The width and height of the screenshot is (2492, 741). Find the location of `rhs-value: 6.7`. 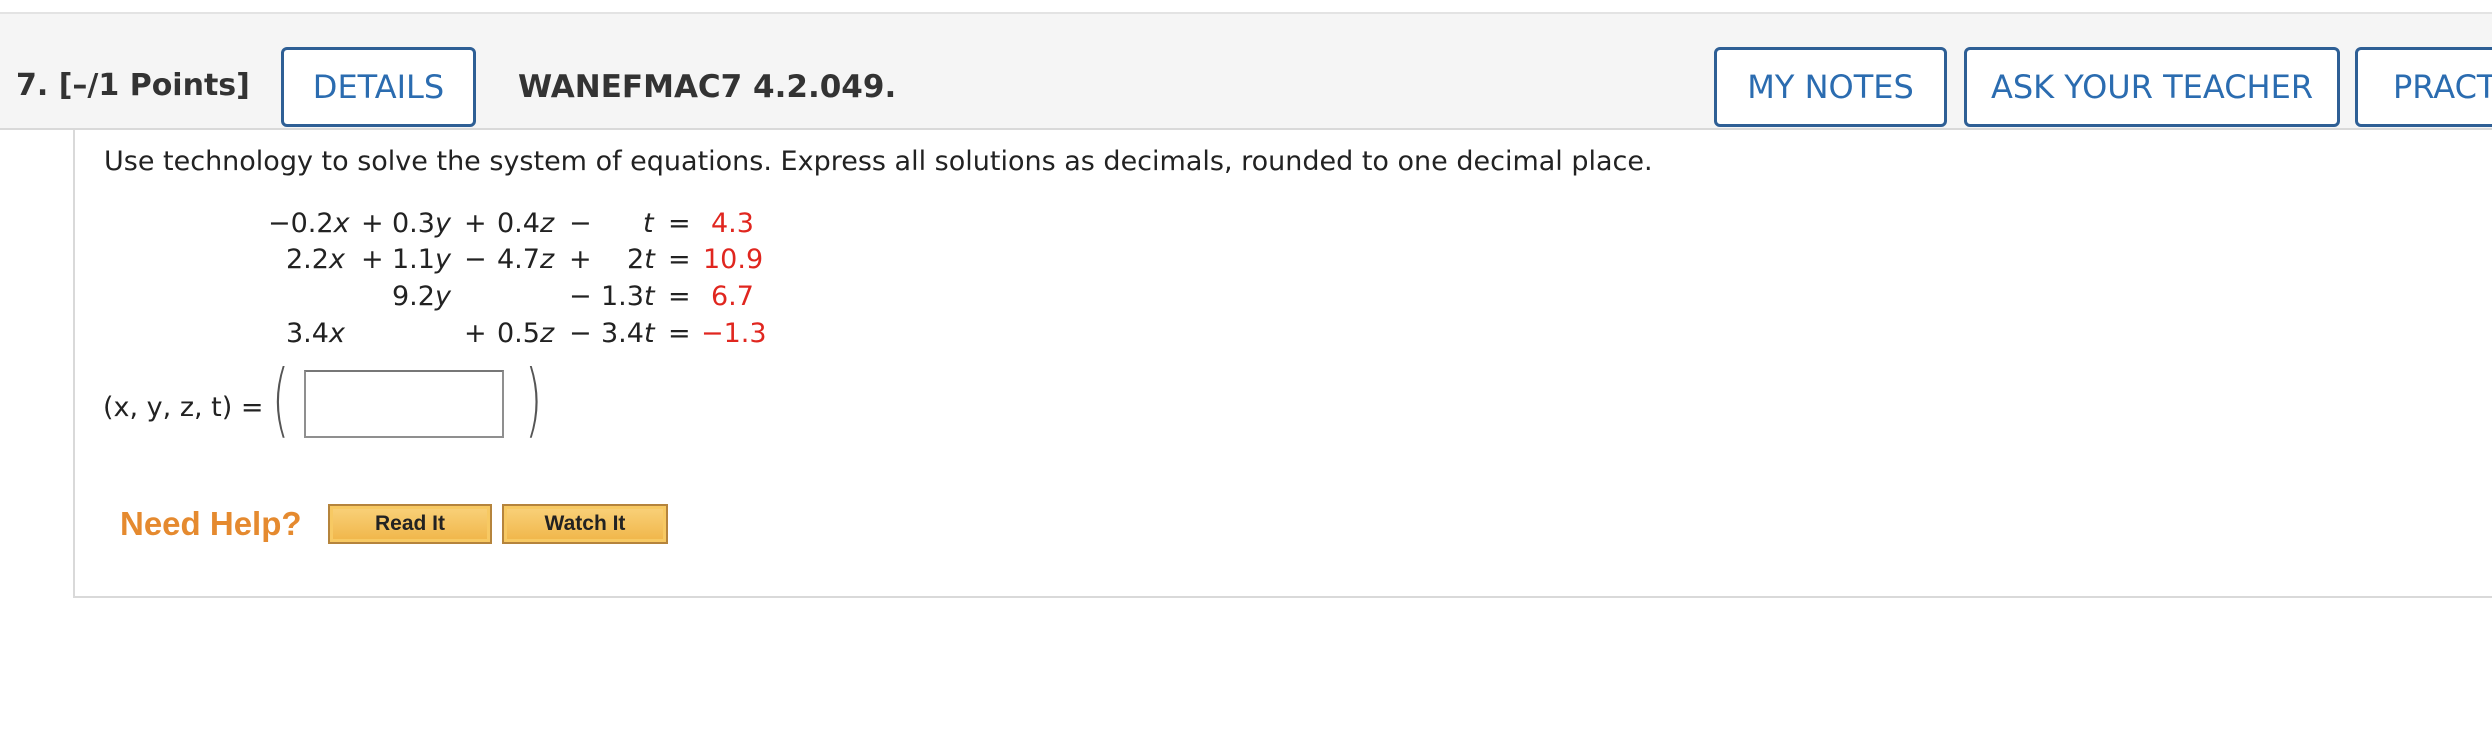

rhs-value: 6.7 is located at coordinates (732, 296).